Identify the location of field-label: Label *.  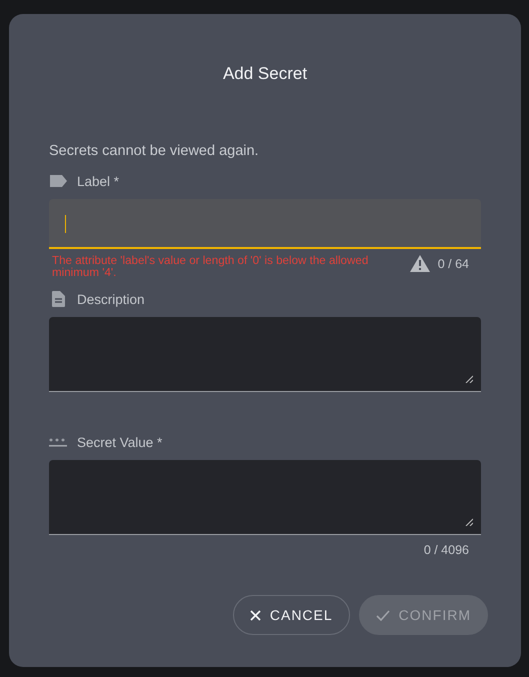
(98, 181).